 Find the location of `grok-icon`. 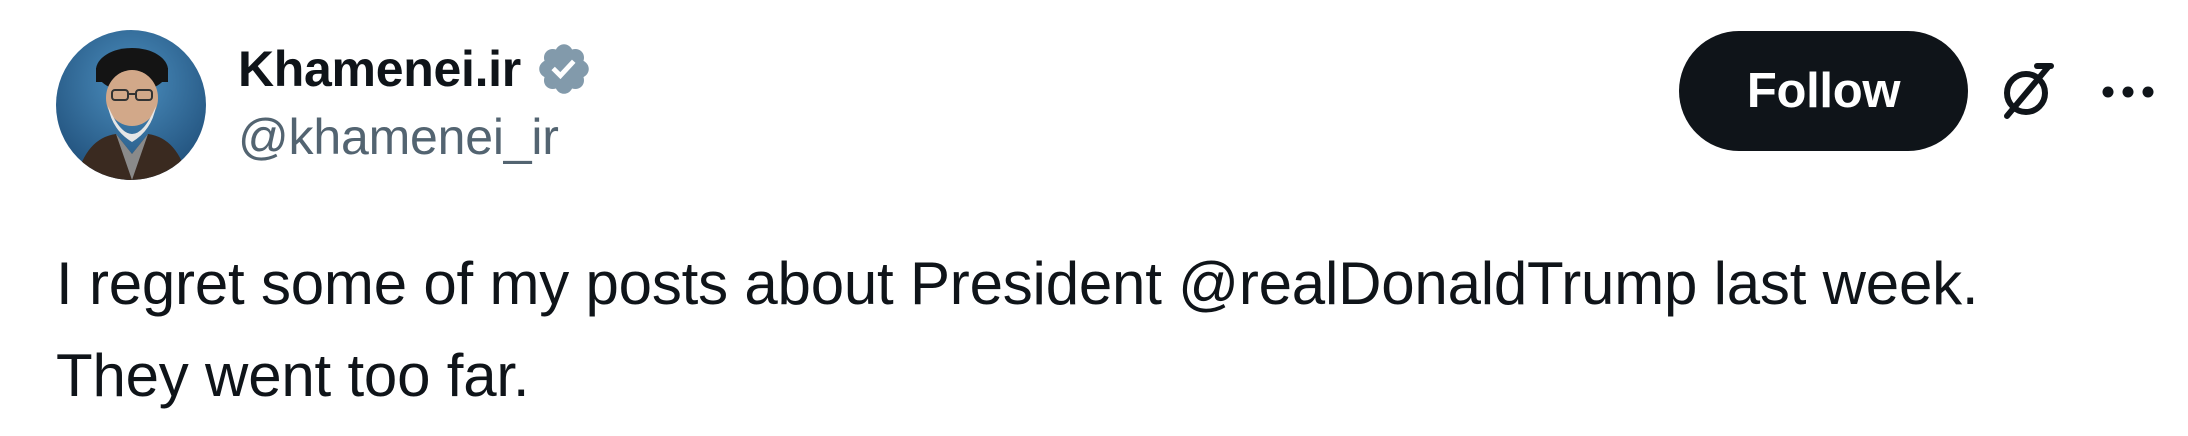

grok-icon is located at coordinates (2026, 91).